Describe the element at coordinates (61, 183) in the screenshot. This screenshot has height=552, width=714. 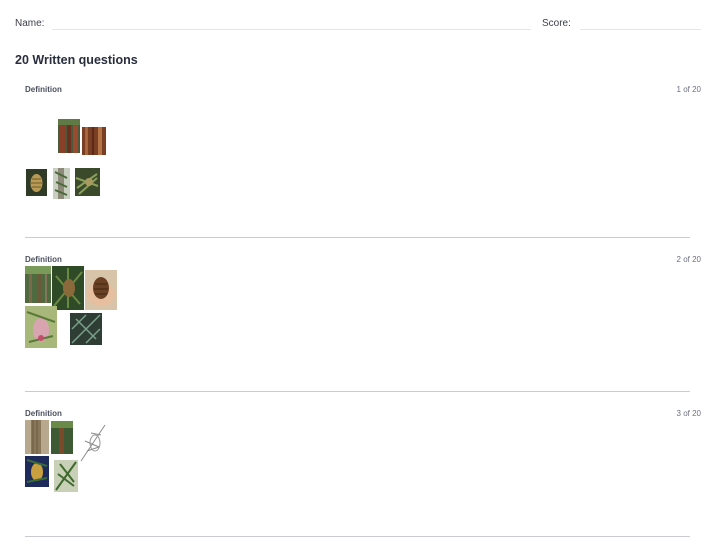
I see `foliage-trunk-photo` at that location.